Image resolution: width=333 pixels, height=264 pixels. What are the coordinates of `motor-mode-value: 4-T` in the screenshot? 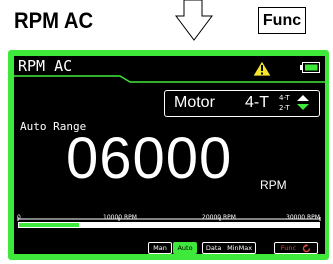 It's located at (257, 102).